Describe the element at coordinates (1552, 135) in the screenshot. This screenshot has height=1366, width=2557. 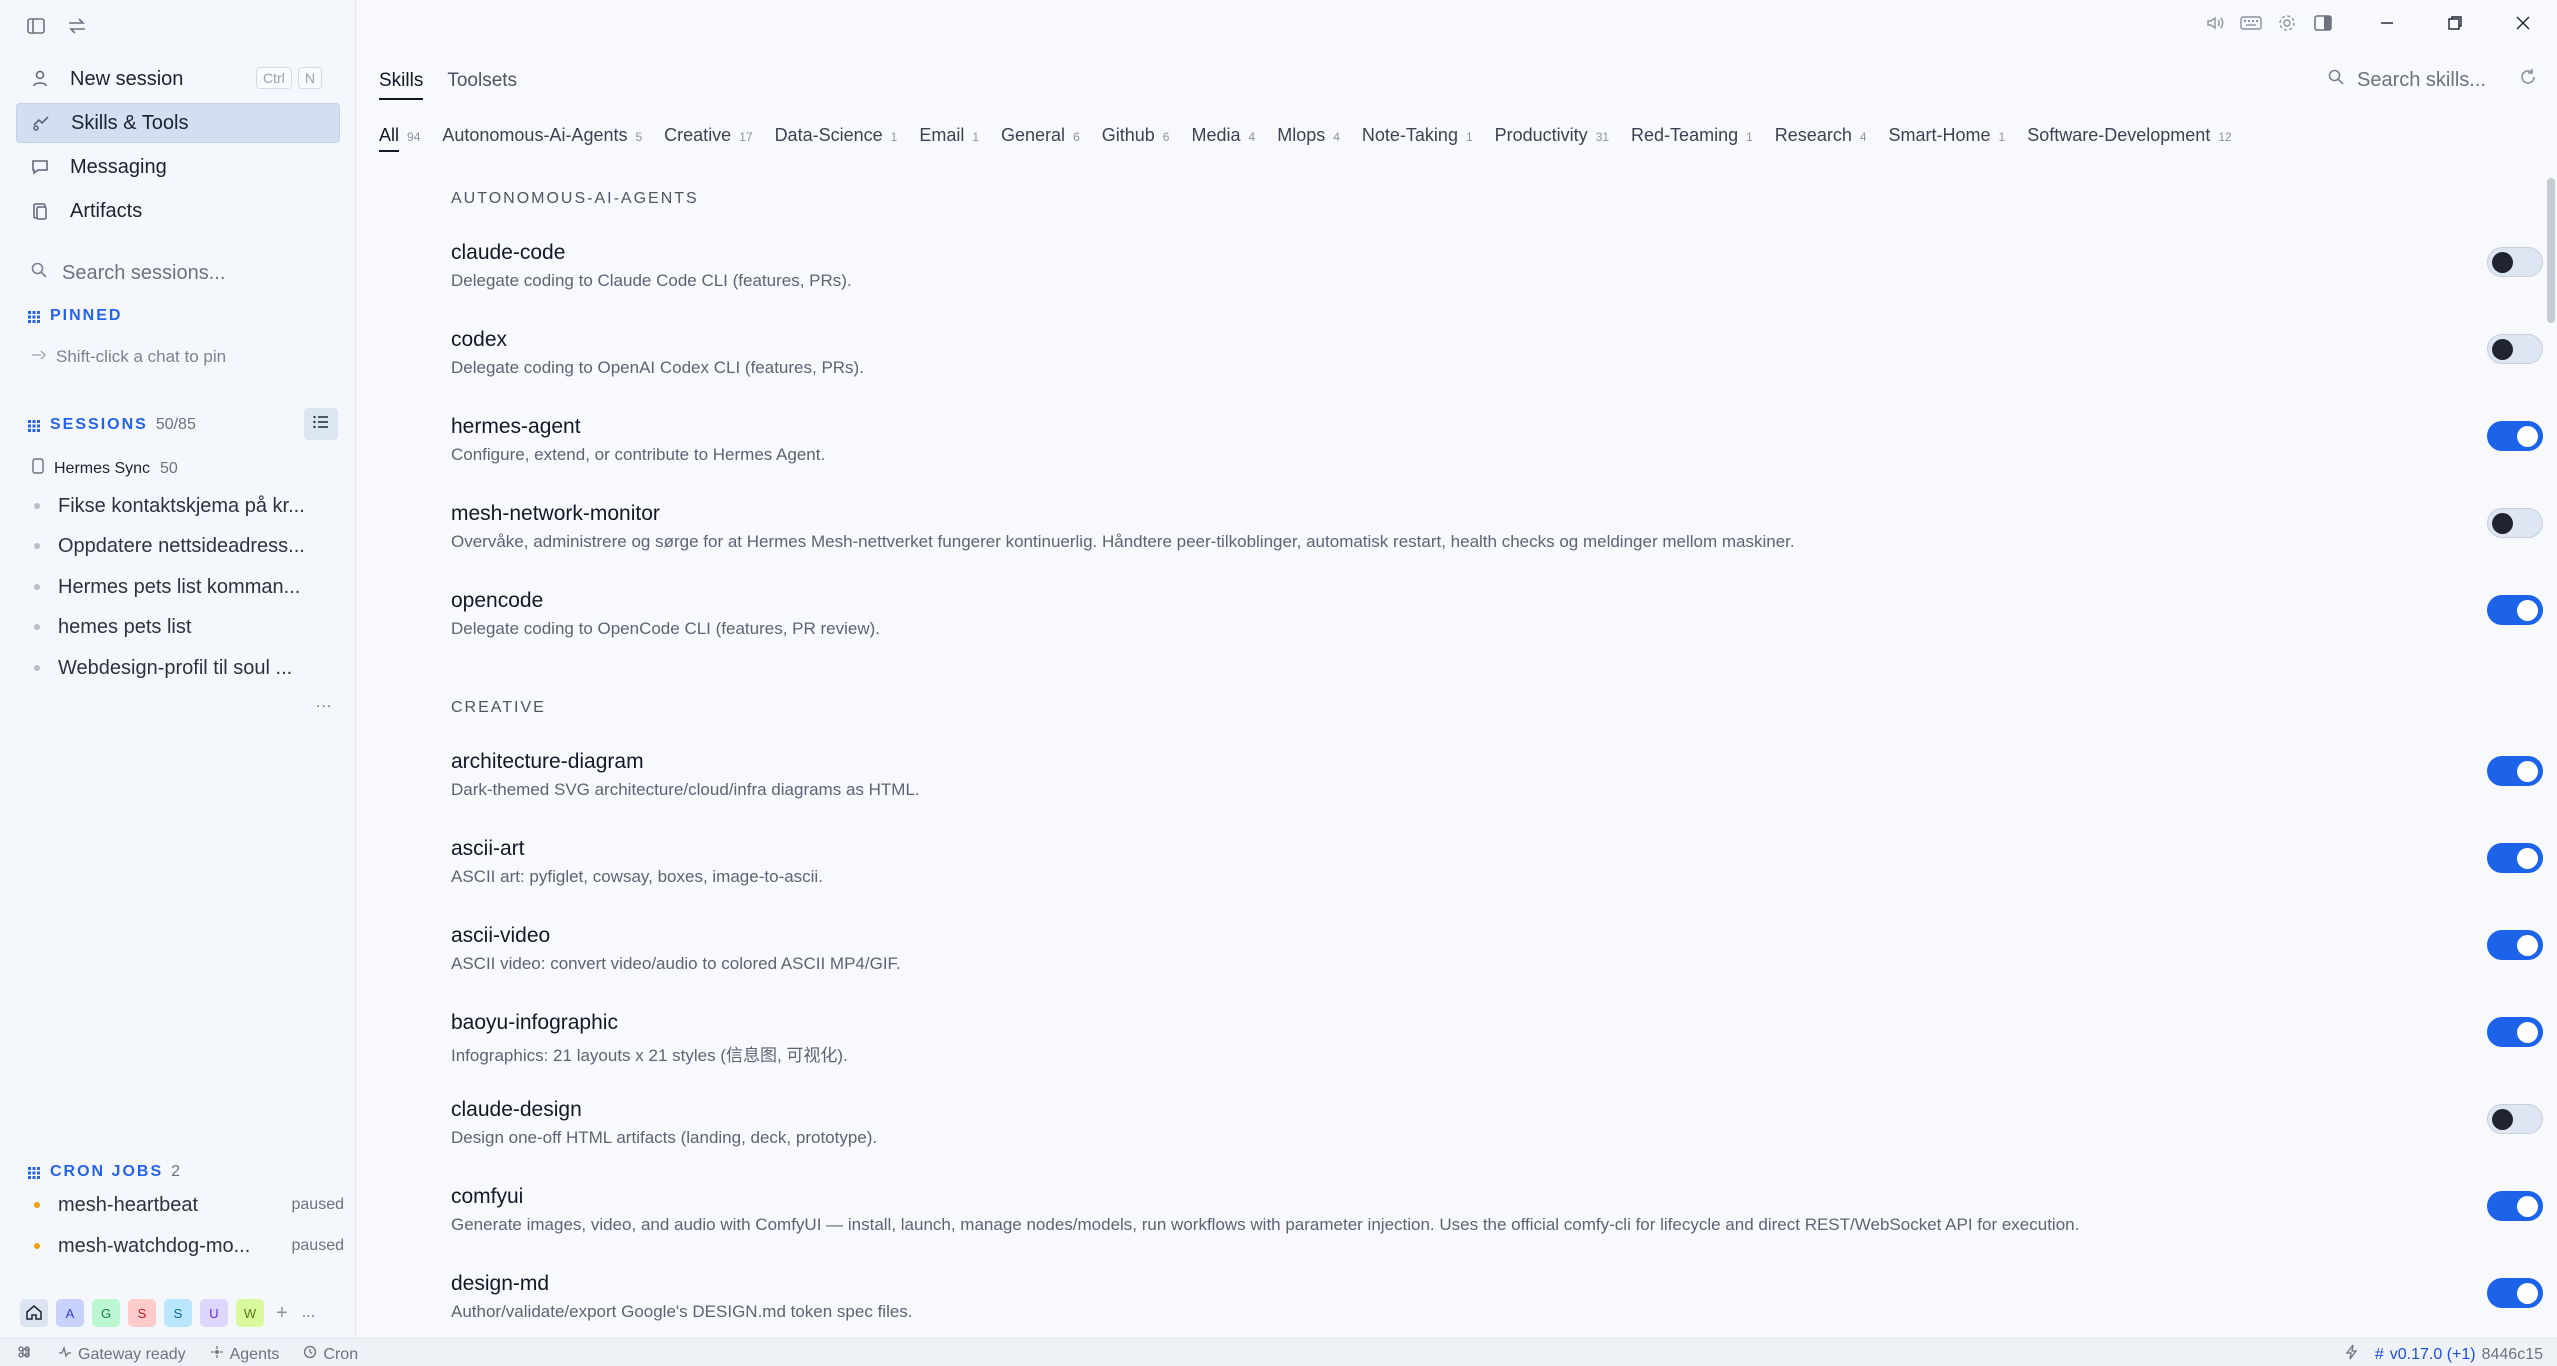
I see `filter-productivity: Productivity 31` at that location.